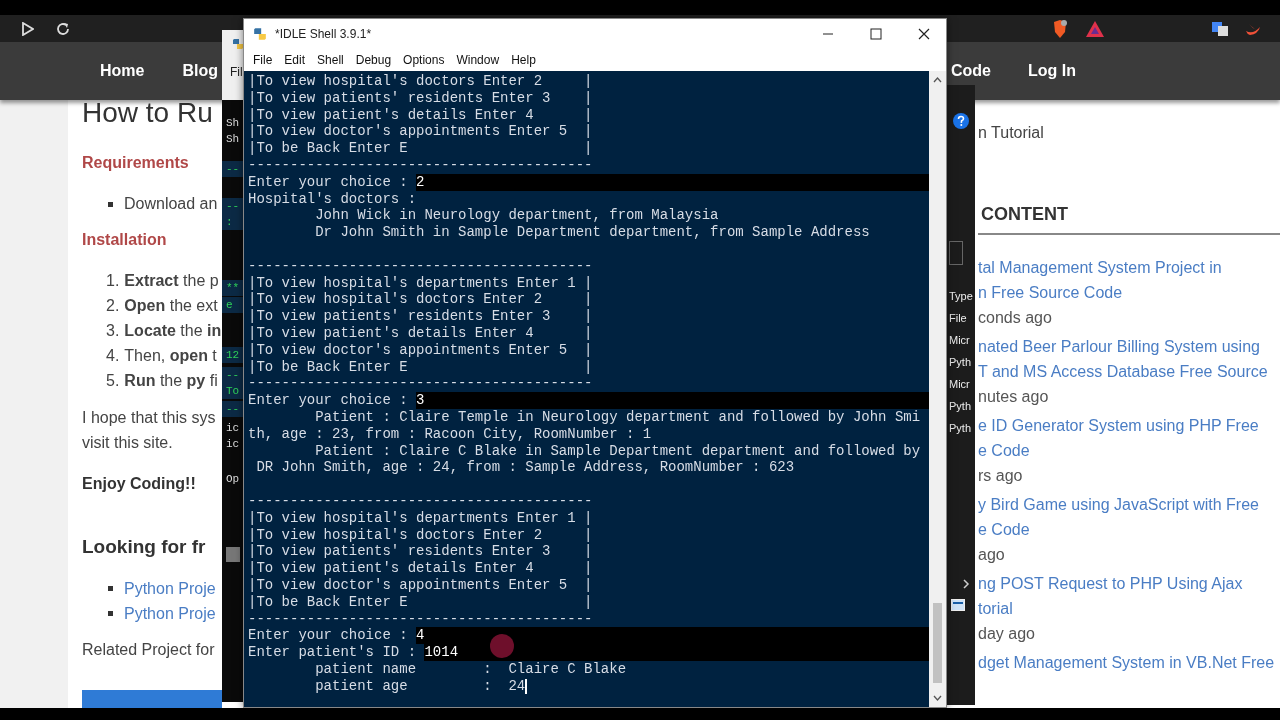 The image size is (1280, 720). Describe the element at coordinates (961, 296) in the screenshot. I see `column-label: Type` at that location.